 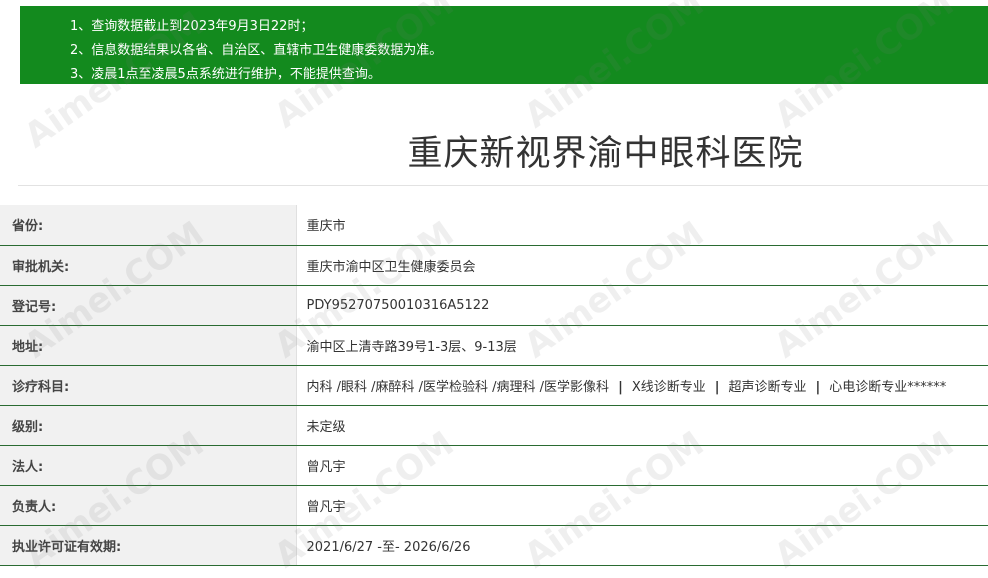 I want to click on table-row: 省份: 重庆市, so click(x=494, y=225).